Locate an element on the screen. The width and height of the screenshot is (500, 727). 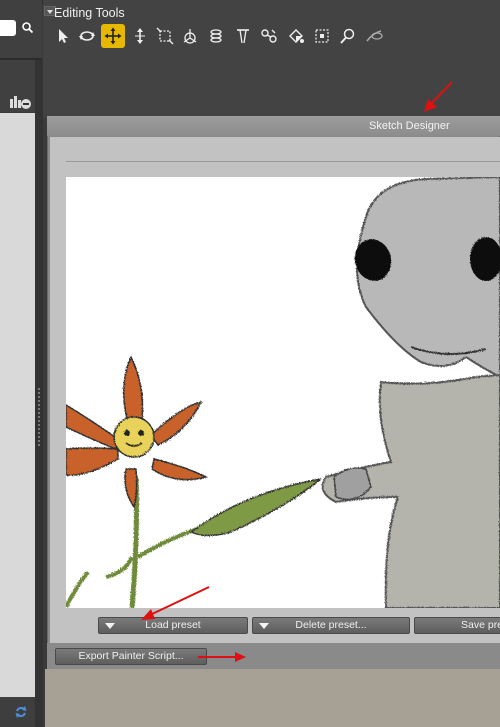
figure-minus-icon is located at coordinates (20, 102).